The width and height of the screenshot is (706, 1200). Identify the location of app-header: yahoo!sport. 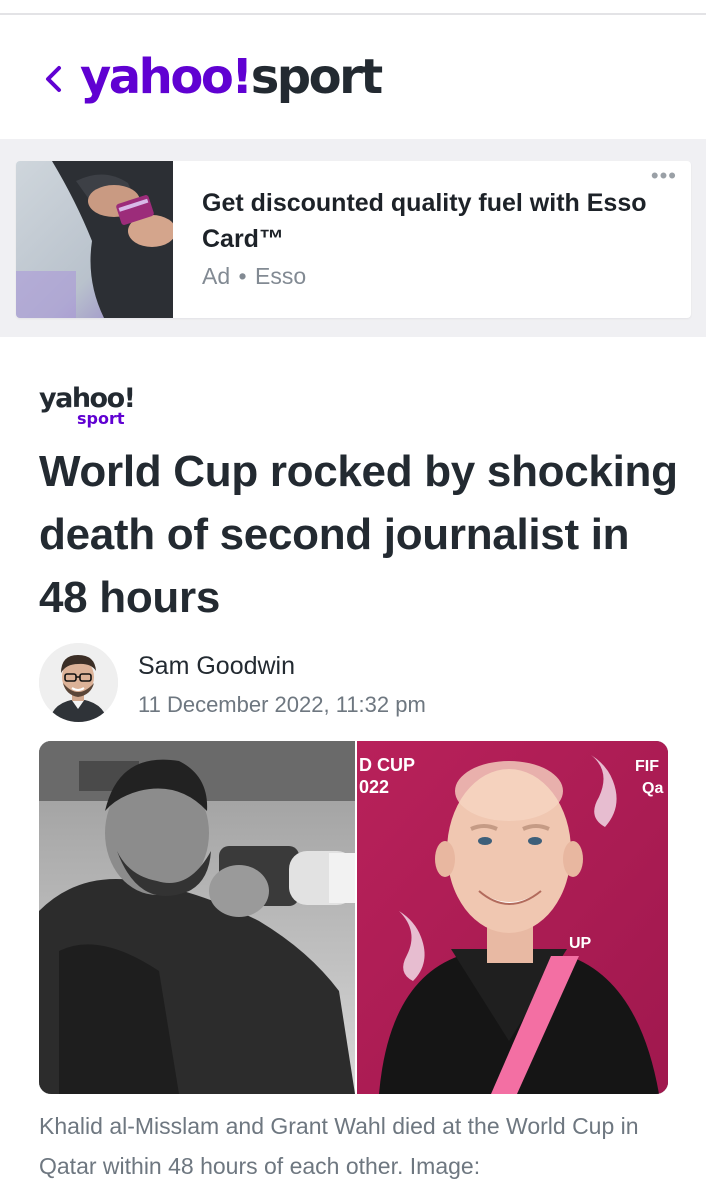
(353, 77).